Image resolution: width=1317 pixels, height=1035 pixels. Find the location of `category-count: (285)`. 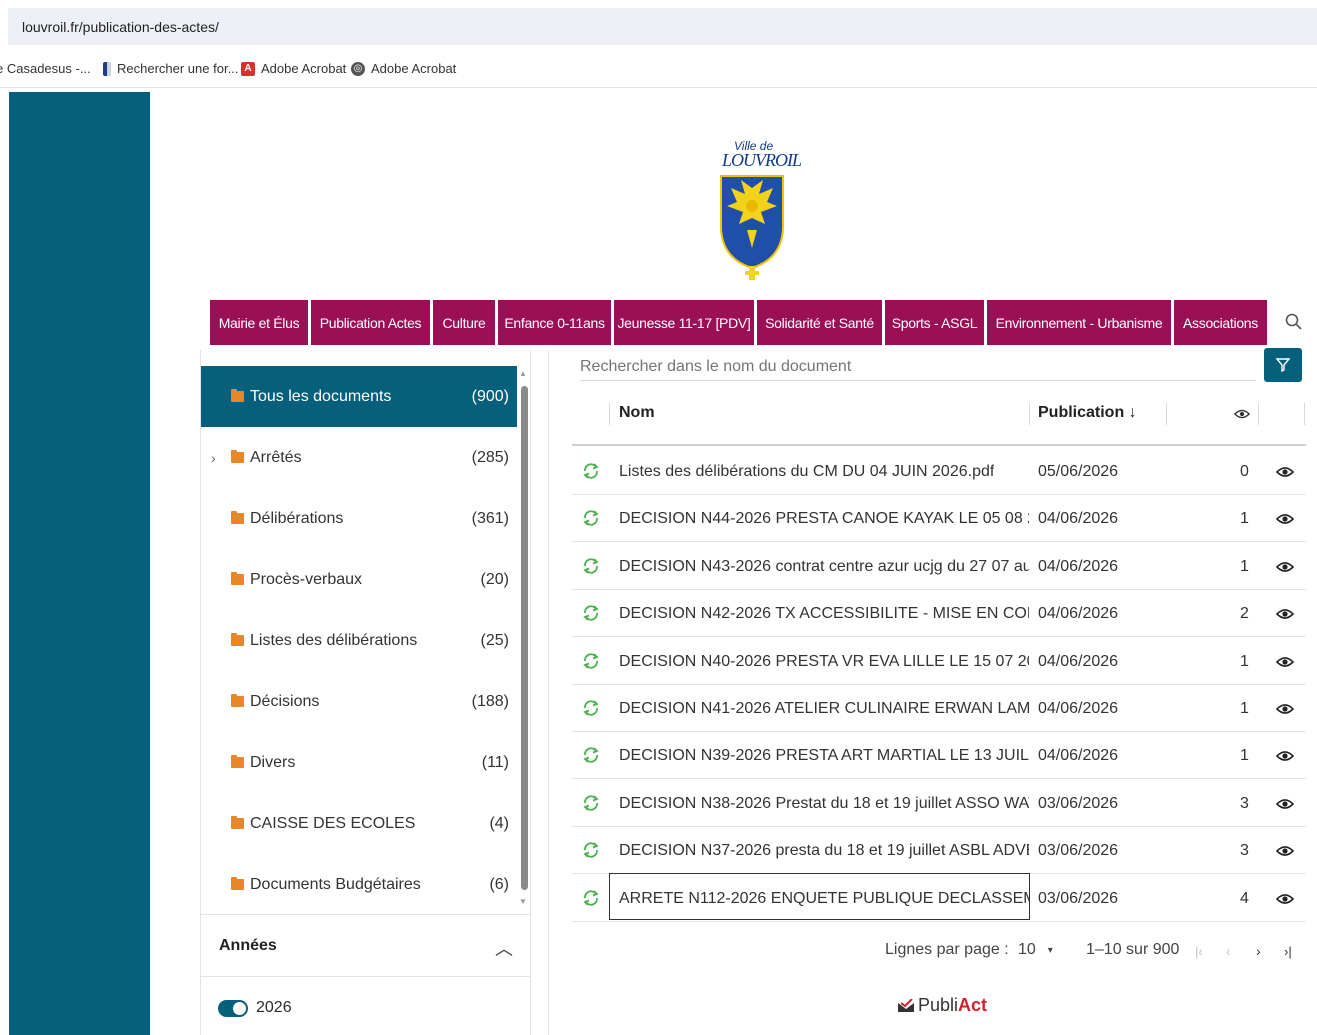

category-count: (285) is located at coordinates (490, 457).